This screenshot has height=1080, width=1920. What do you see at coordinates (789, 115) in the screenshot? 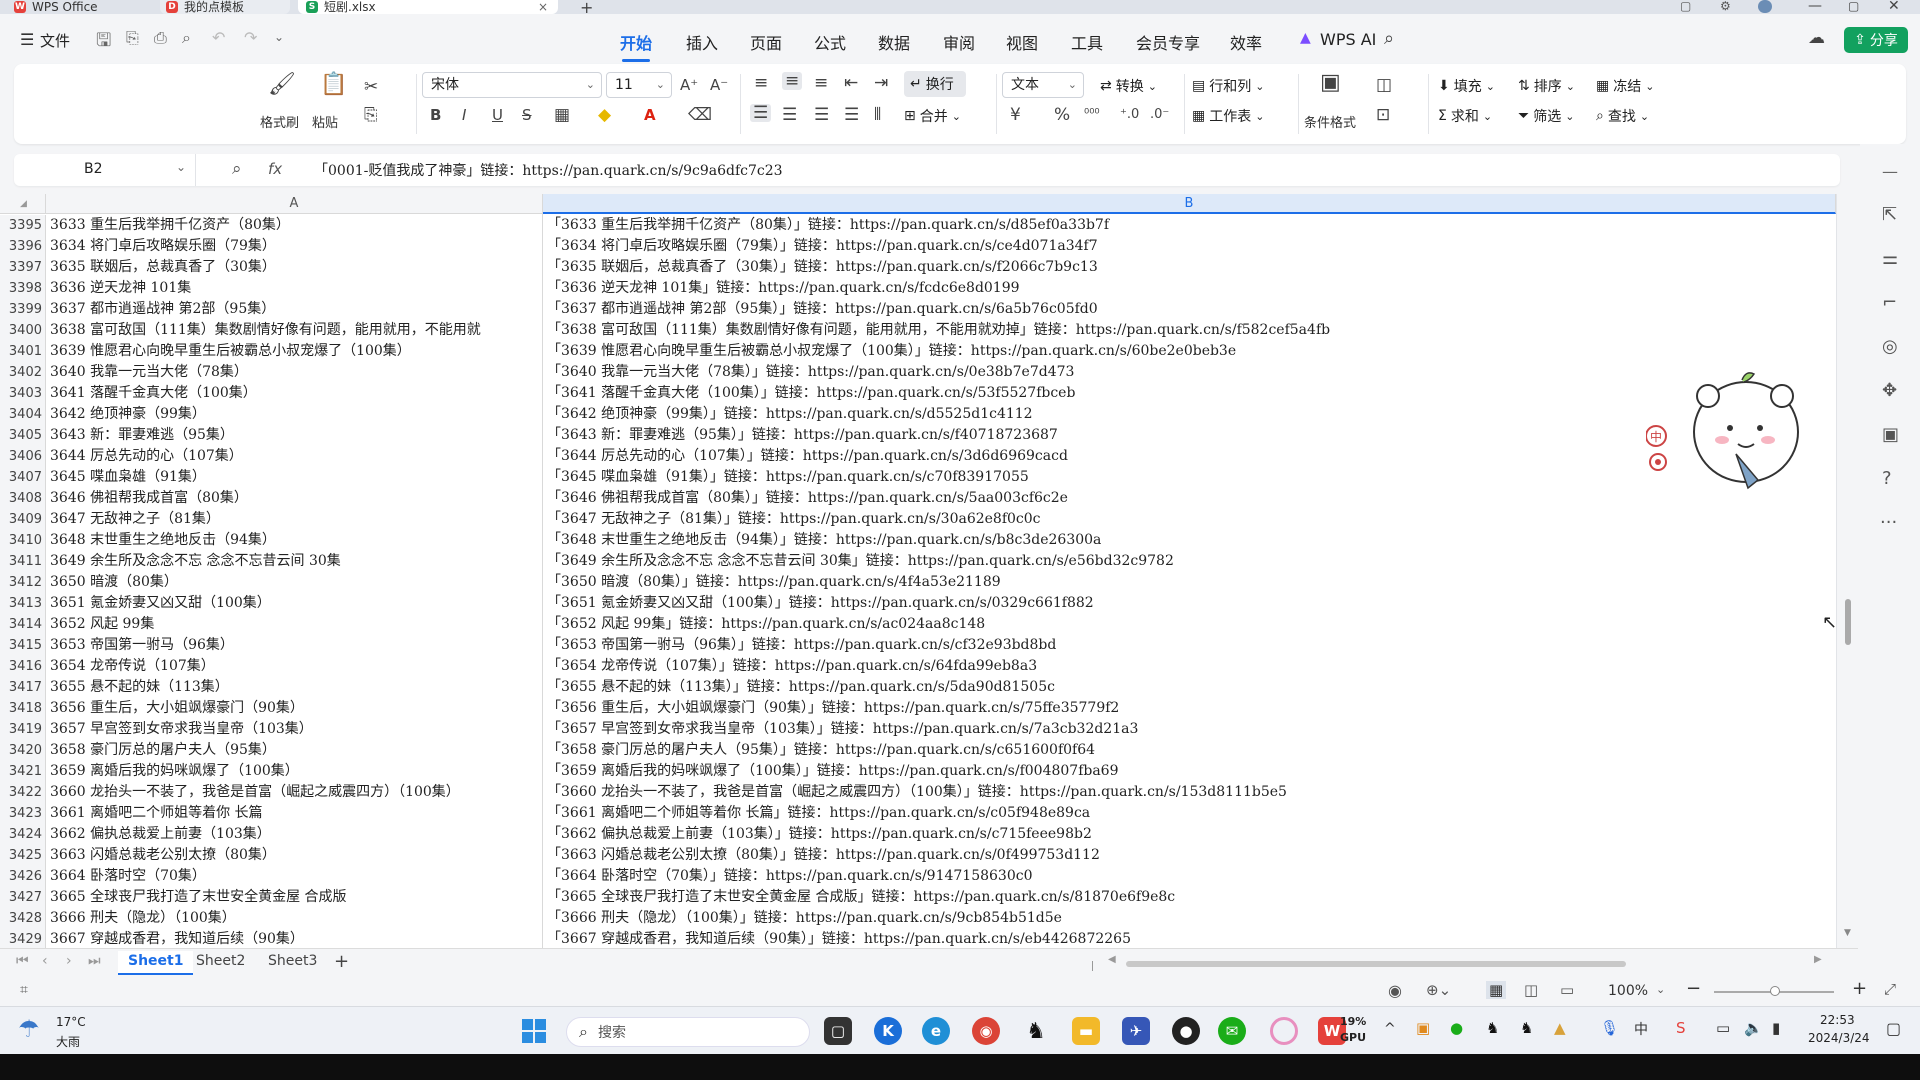
I see `align-center-icon: ☰` at bounding box center [789, 115].